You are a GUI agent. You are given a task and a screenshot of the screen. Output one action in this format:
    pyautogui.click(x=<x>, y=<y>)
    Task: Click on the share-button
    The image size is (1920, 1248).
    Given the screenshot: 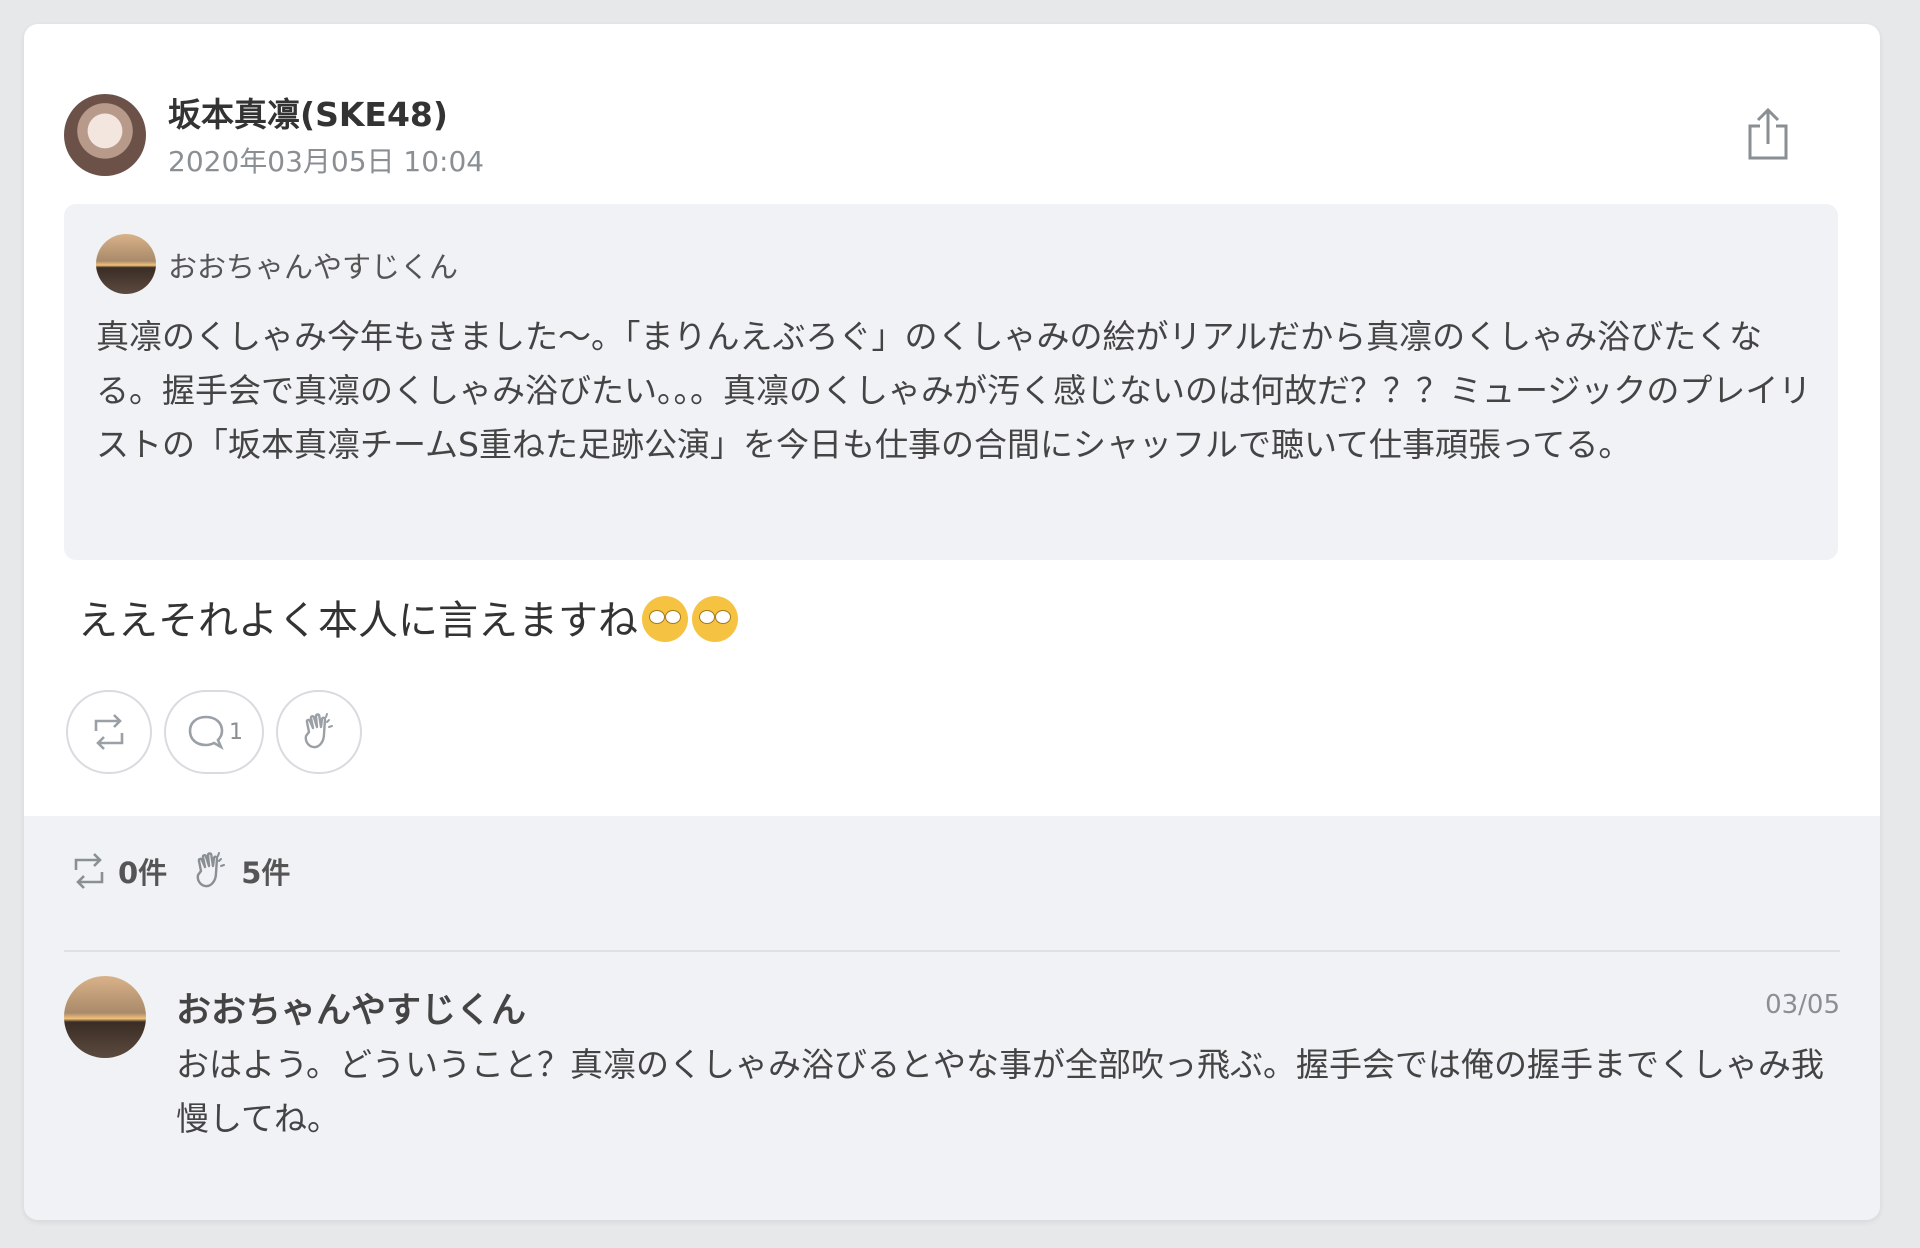 What is the action you would take?
    pyautogui.click(x=1768, y=134)
    